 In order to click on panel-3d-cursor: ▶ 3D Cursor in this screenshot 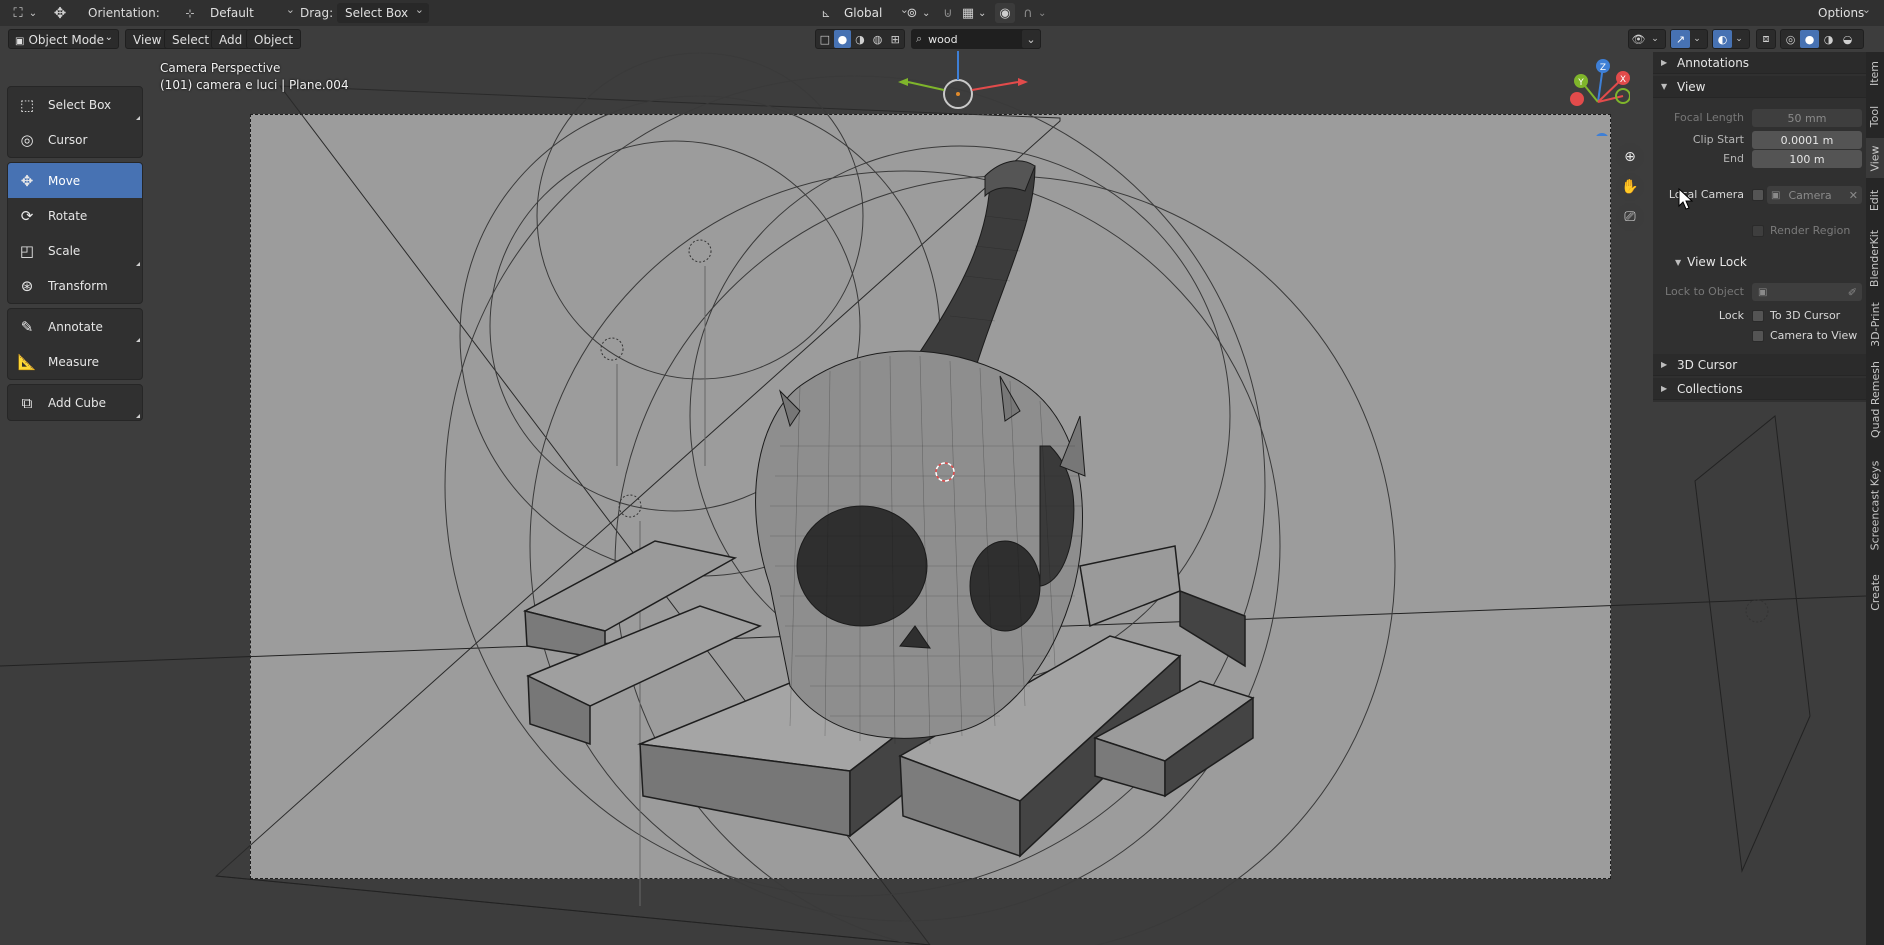, I will do `click(1759, 365)`.